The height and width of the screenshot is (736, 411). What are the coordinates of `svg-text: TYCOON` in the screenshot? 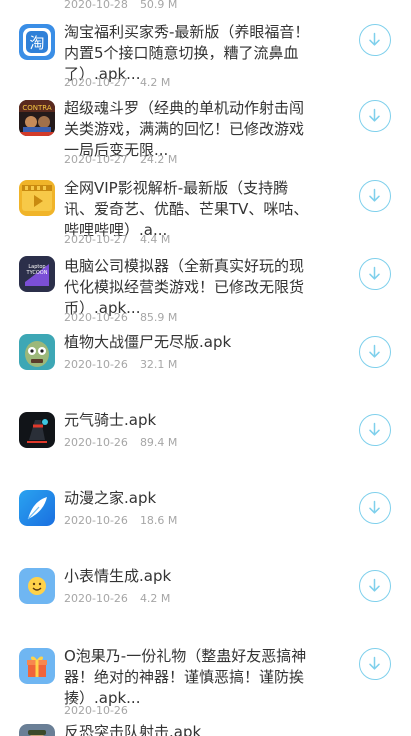 It's located at (37, 273).